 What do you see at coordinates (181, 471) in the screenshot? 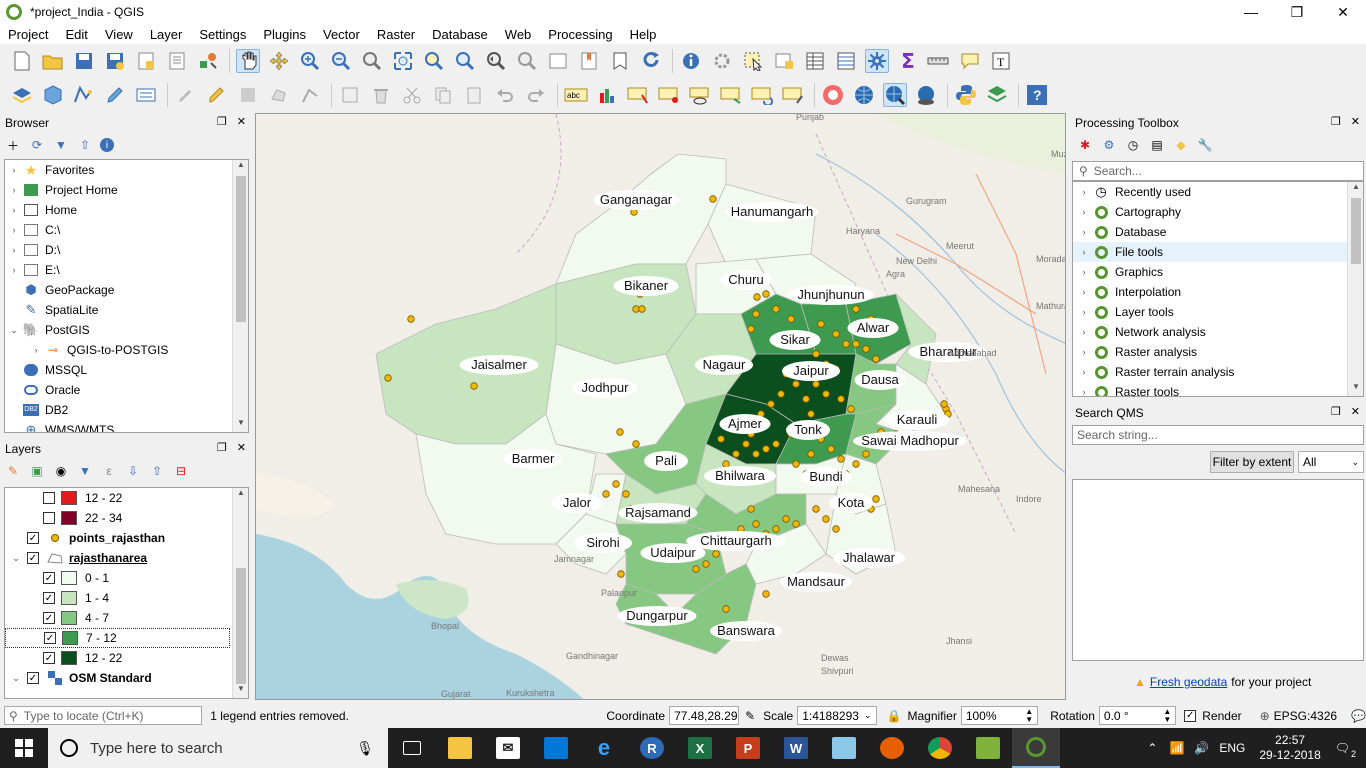
I see `remove-layer-icon: ⊟` at bounding box center [181, 471].